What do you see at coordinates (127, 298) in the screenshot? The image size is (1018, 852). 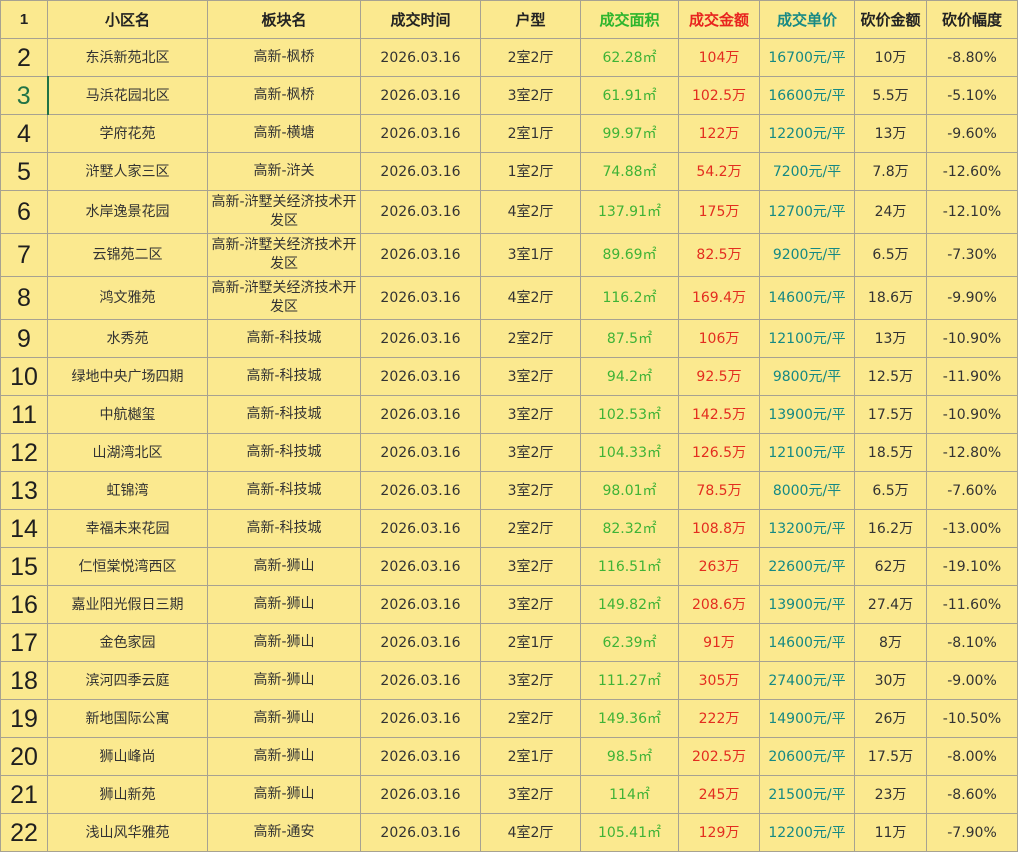 I see `cell-community: 鸿文雅苑` at bounding box center [127, 298].